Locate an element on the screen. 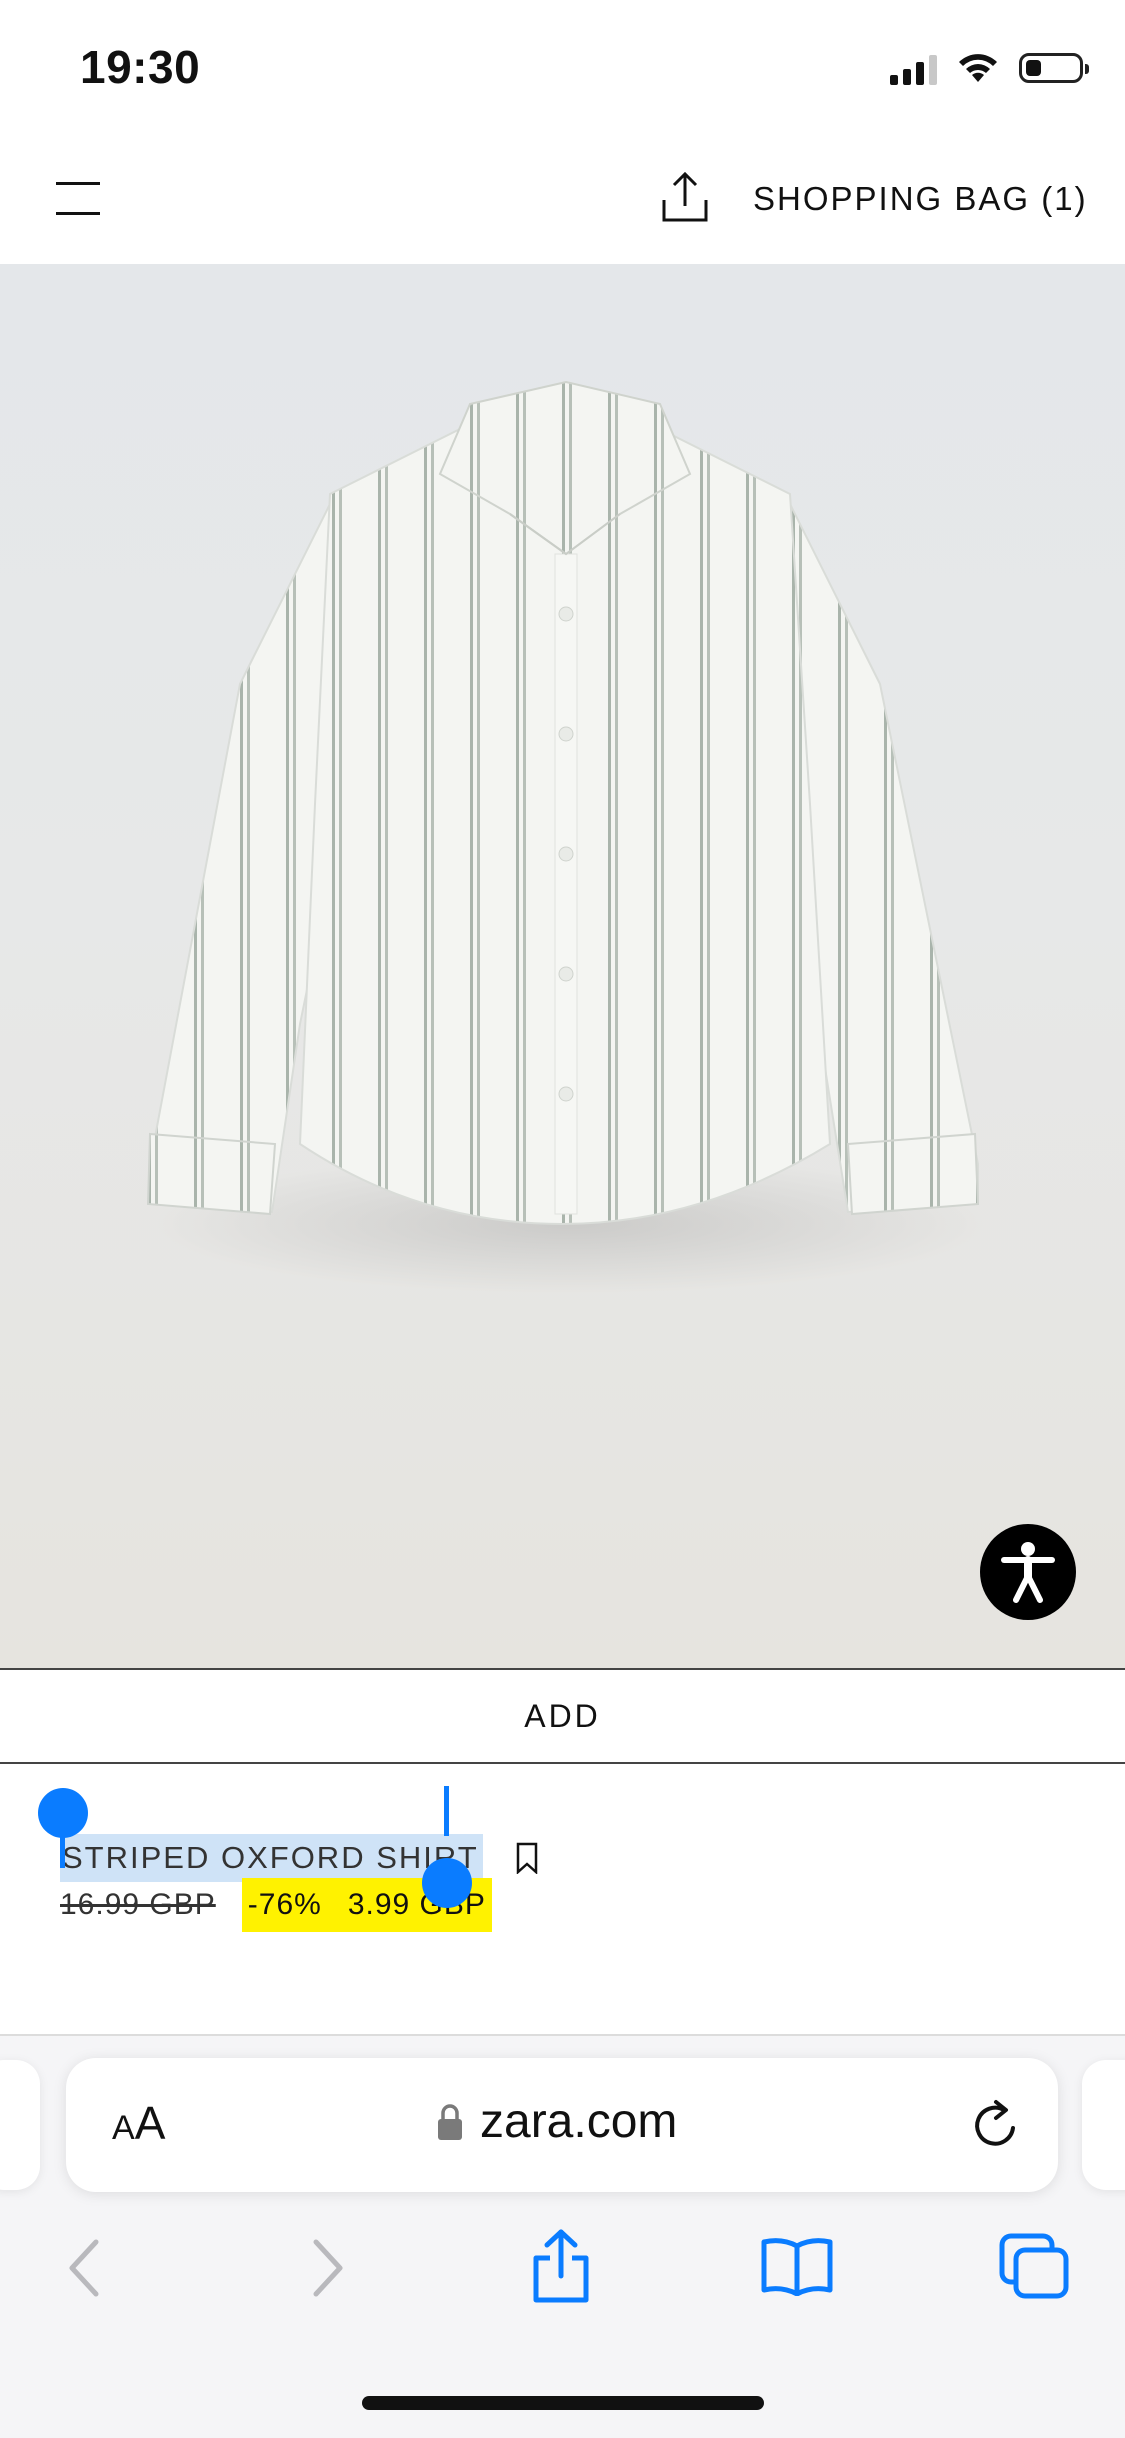  home-indicator is located at coordinates (563, 2403).